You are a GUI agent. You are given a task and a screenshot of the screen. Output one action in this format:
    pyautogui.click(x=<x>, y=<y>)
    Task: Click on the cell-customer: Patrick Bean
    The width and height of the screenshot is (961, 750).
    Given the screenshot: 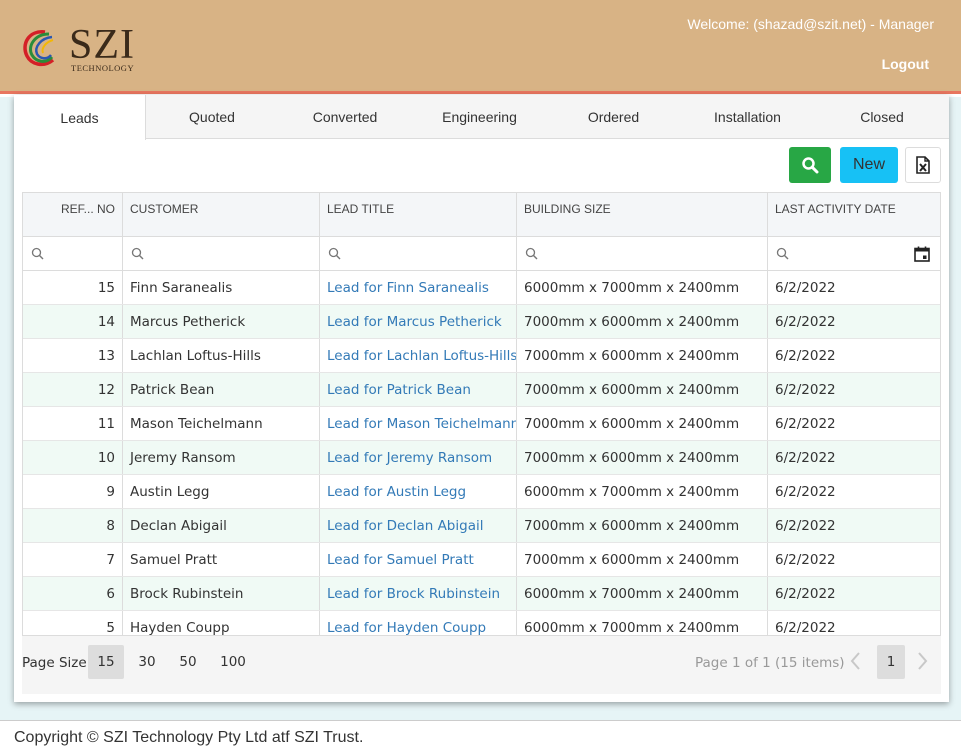 What is the action you would take?
    pyautogui.click(x=221, y=389)
    